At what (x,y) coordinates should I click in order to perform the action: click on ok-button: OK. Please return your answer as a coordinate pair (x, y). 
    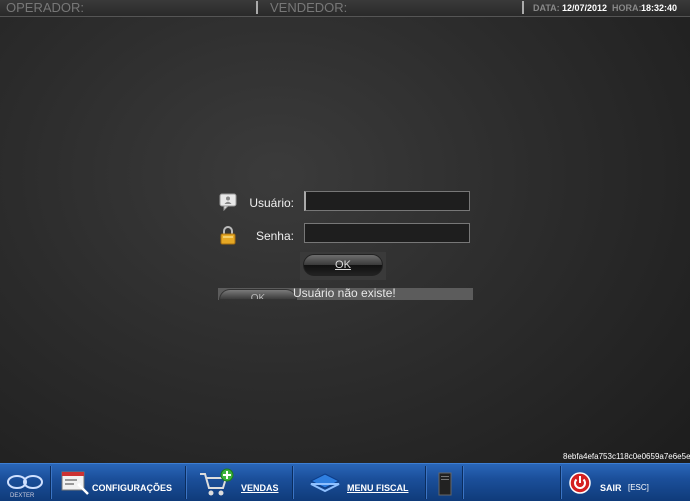
    Looking at the image, I should click on (343, 265).